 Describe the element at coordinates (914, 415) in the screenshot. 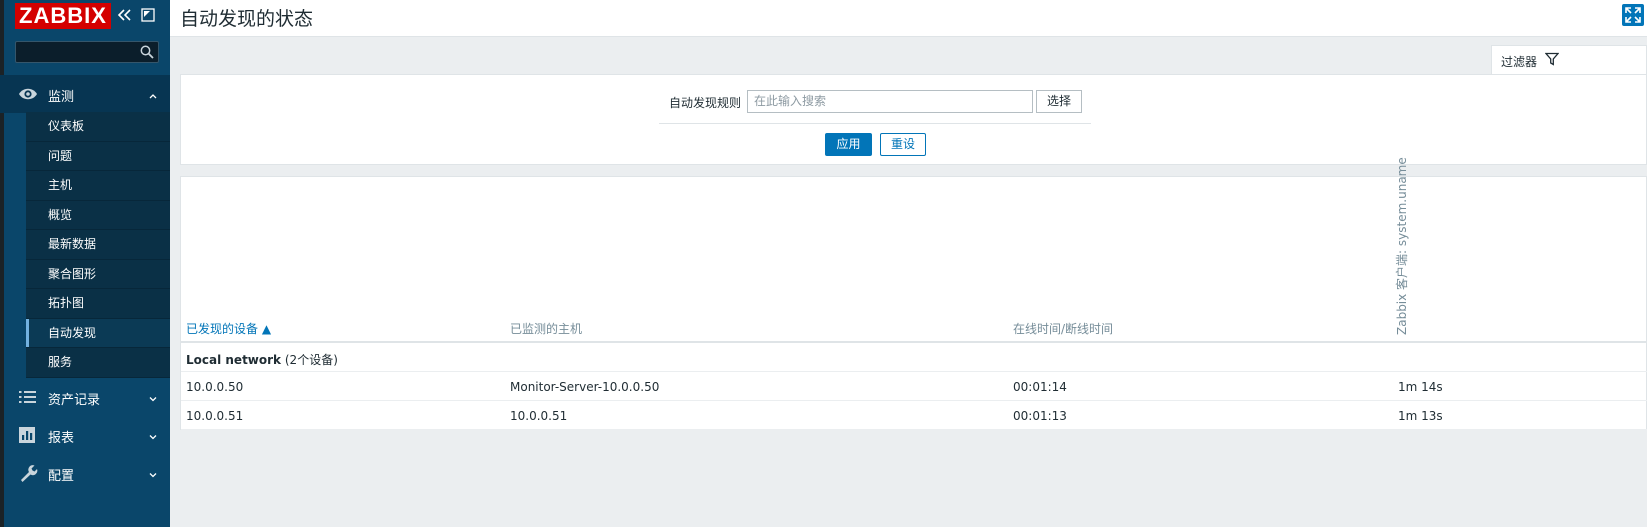

I see `table-row: 10.0.0.51 10.0.0.51 00:01:13 1m 13s` at that location.